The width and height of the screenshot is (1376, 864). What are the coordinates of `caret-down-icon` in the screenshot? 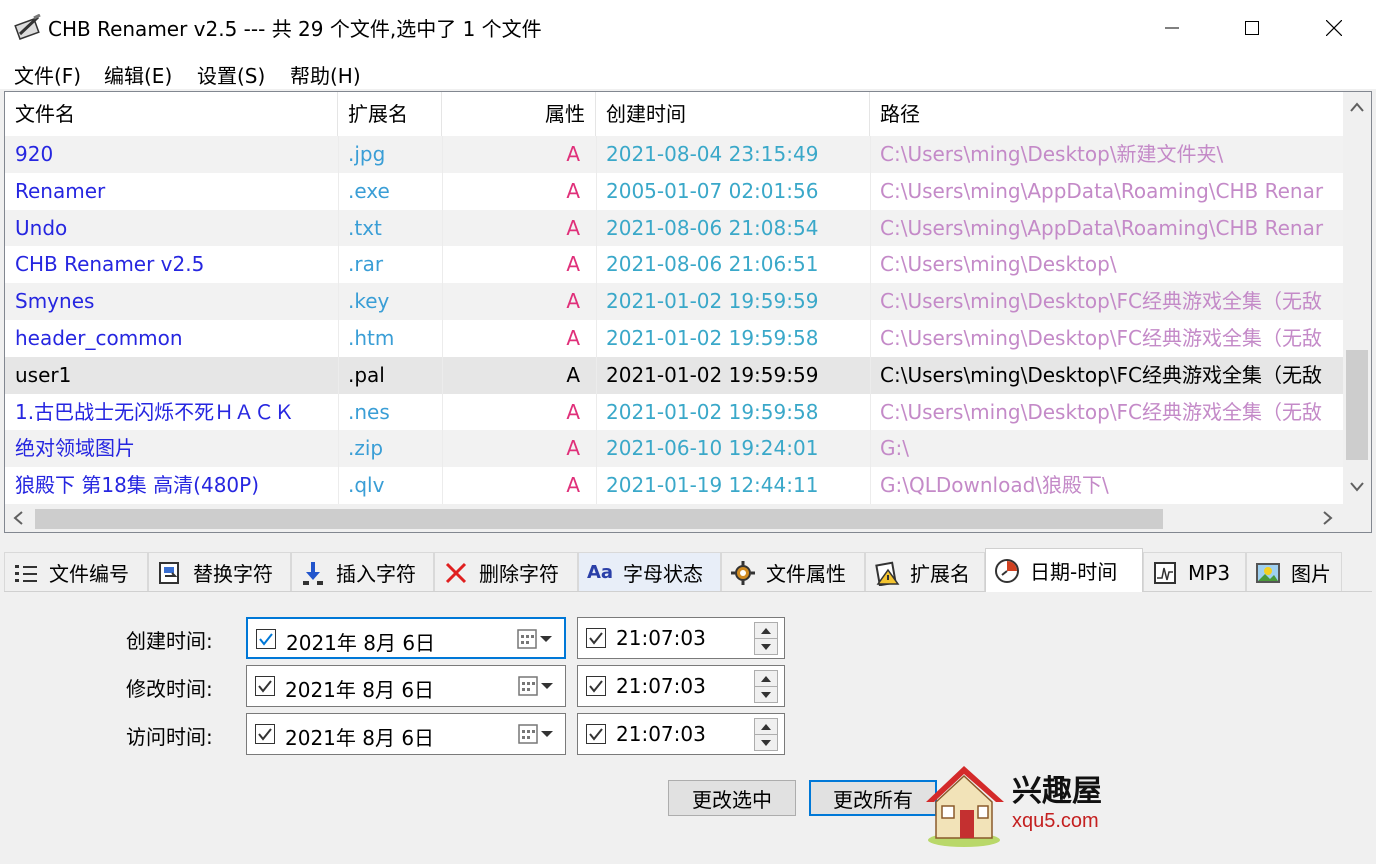 It's located at (766, 647).